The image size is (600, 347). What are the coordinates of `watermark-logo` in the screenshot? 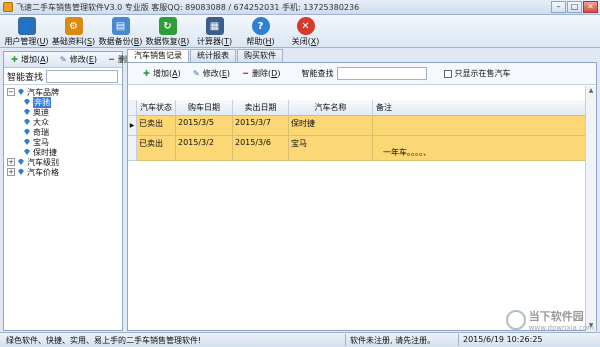 It's located at (515, 320).